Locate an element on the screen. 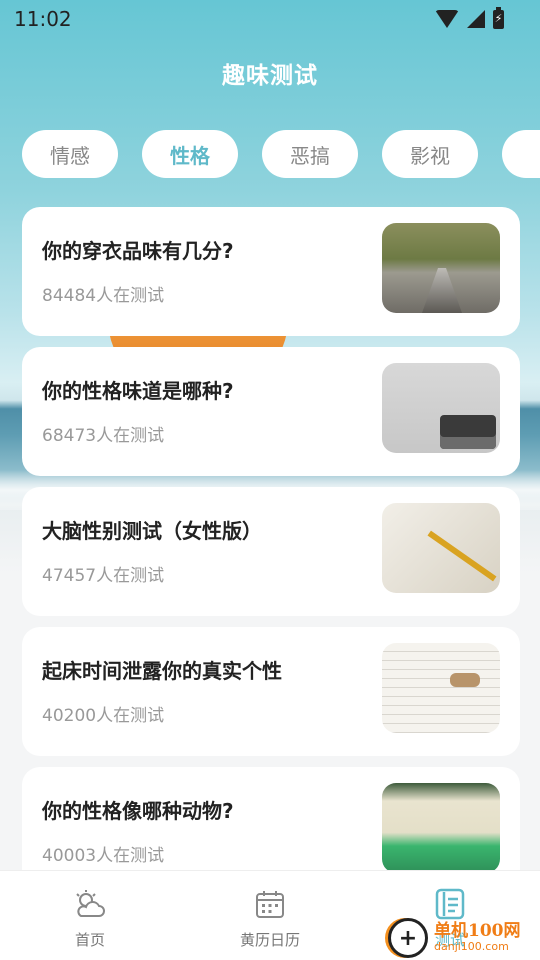 Image resolution: width=540 pixels, height=960 pixels. nav-calendar: 黄历日历 is located at coordinates (270, 915).